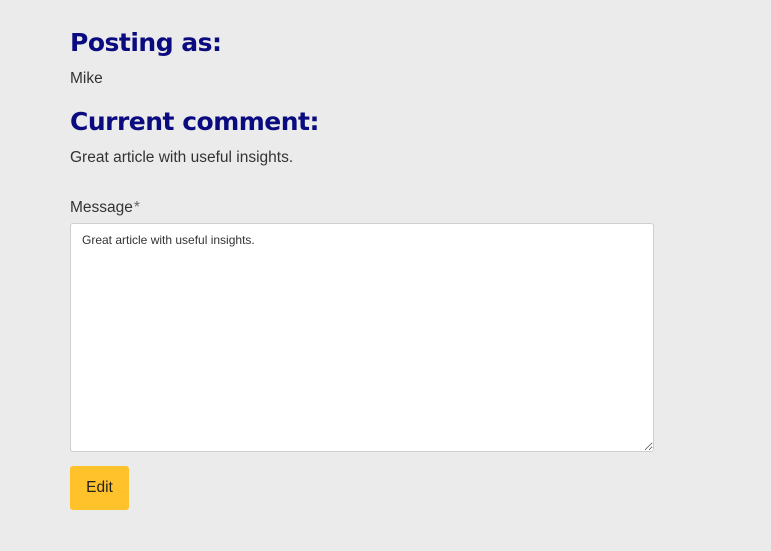  I want to click on message-label: Message*, so click(105, 208).